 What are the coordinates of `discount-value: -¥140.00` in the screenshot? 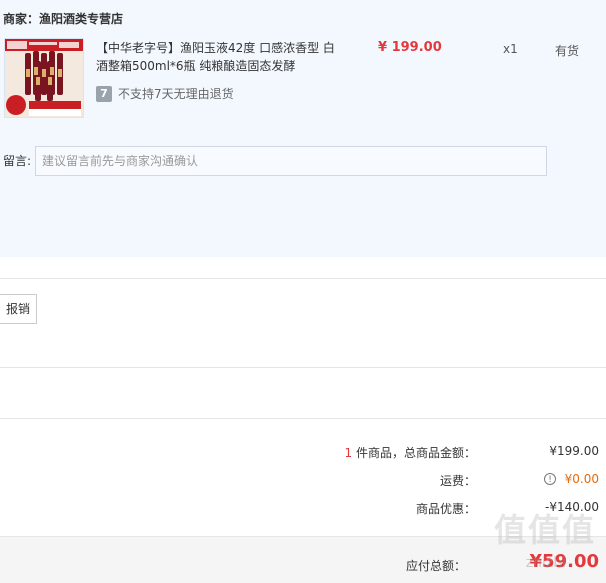 It's located at (572, 507).